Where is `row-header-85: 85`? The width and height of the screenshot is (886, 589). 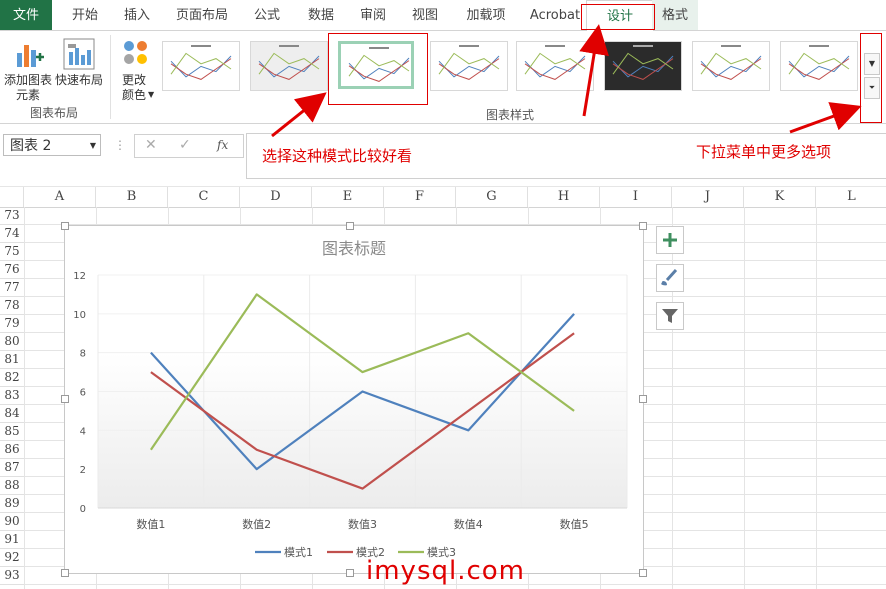
row-header-85: 85 is located at coordinates (12, 432).